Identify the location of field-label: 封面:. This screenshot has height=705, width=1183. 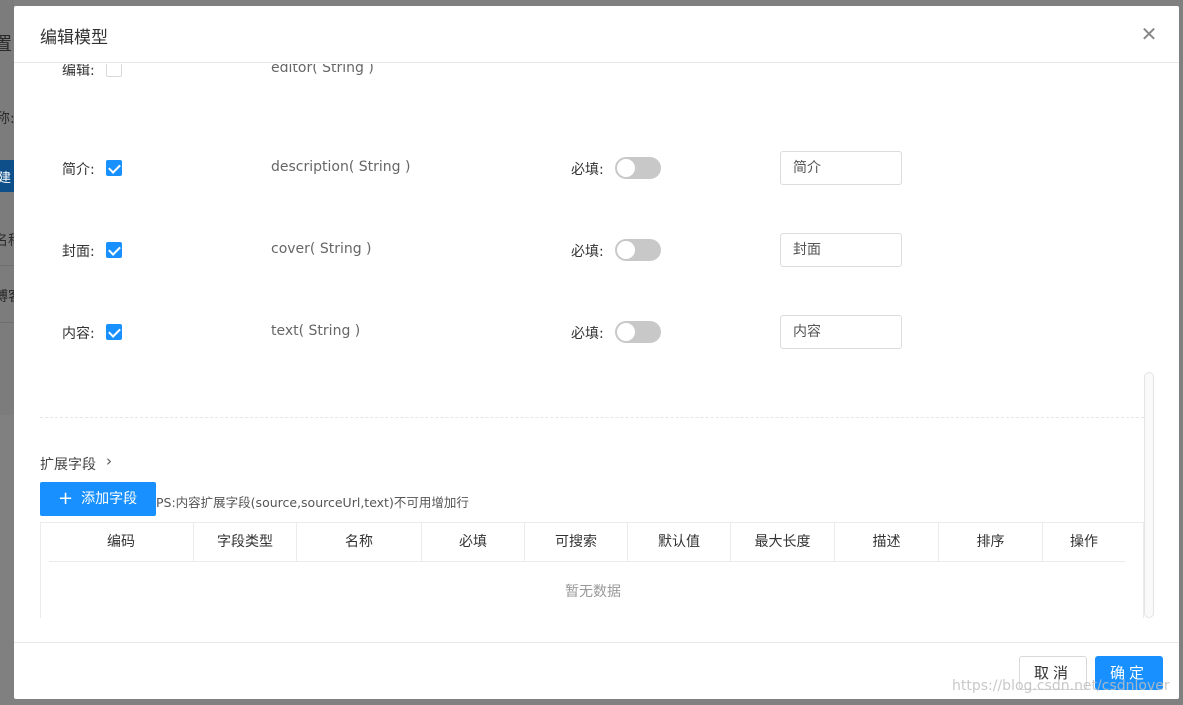
(78, 252).